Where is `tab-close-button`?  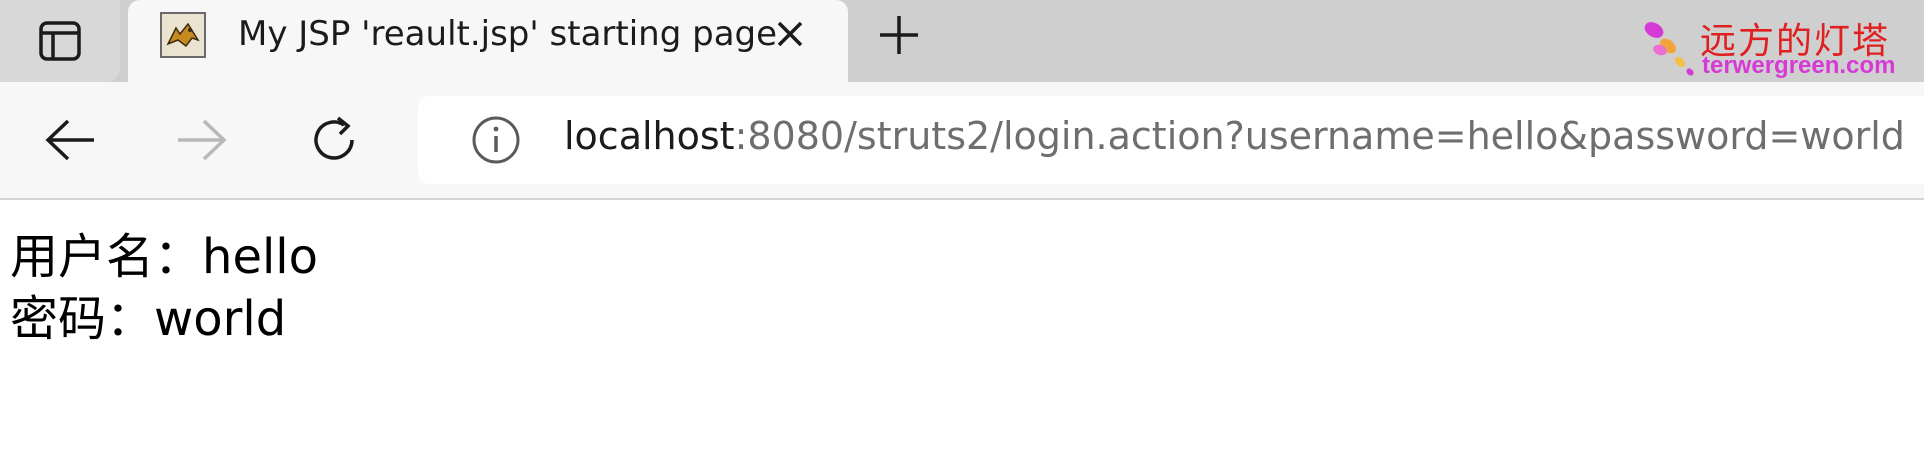
tab-close-button is located at coordinates (790, 34).